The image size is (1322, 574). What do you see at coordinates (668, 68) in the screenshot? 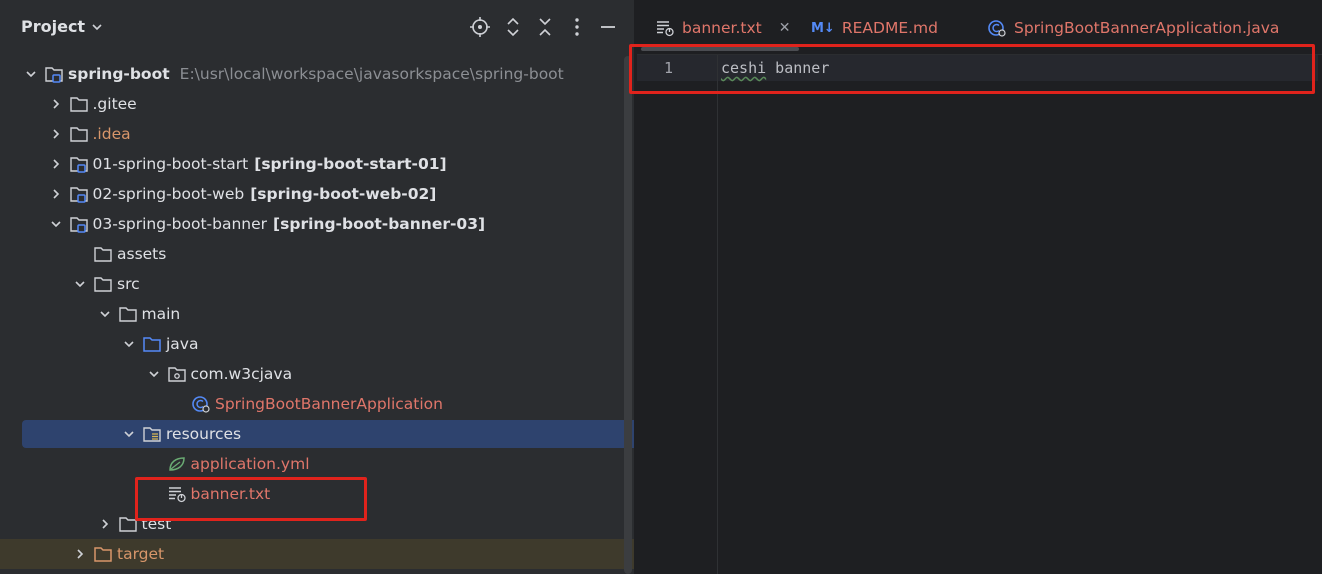
I see `line-number: 1` at bounding box center [668, 68].